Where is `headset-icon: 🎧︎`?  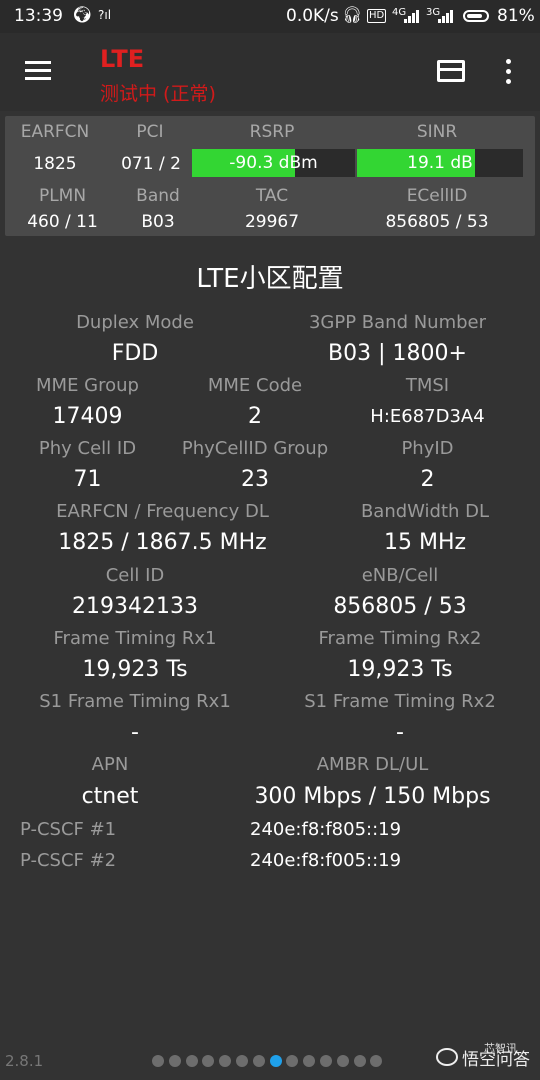 headset-icon: 🎧︎ is located at coordinates (352, 14).